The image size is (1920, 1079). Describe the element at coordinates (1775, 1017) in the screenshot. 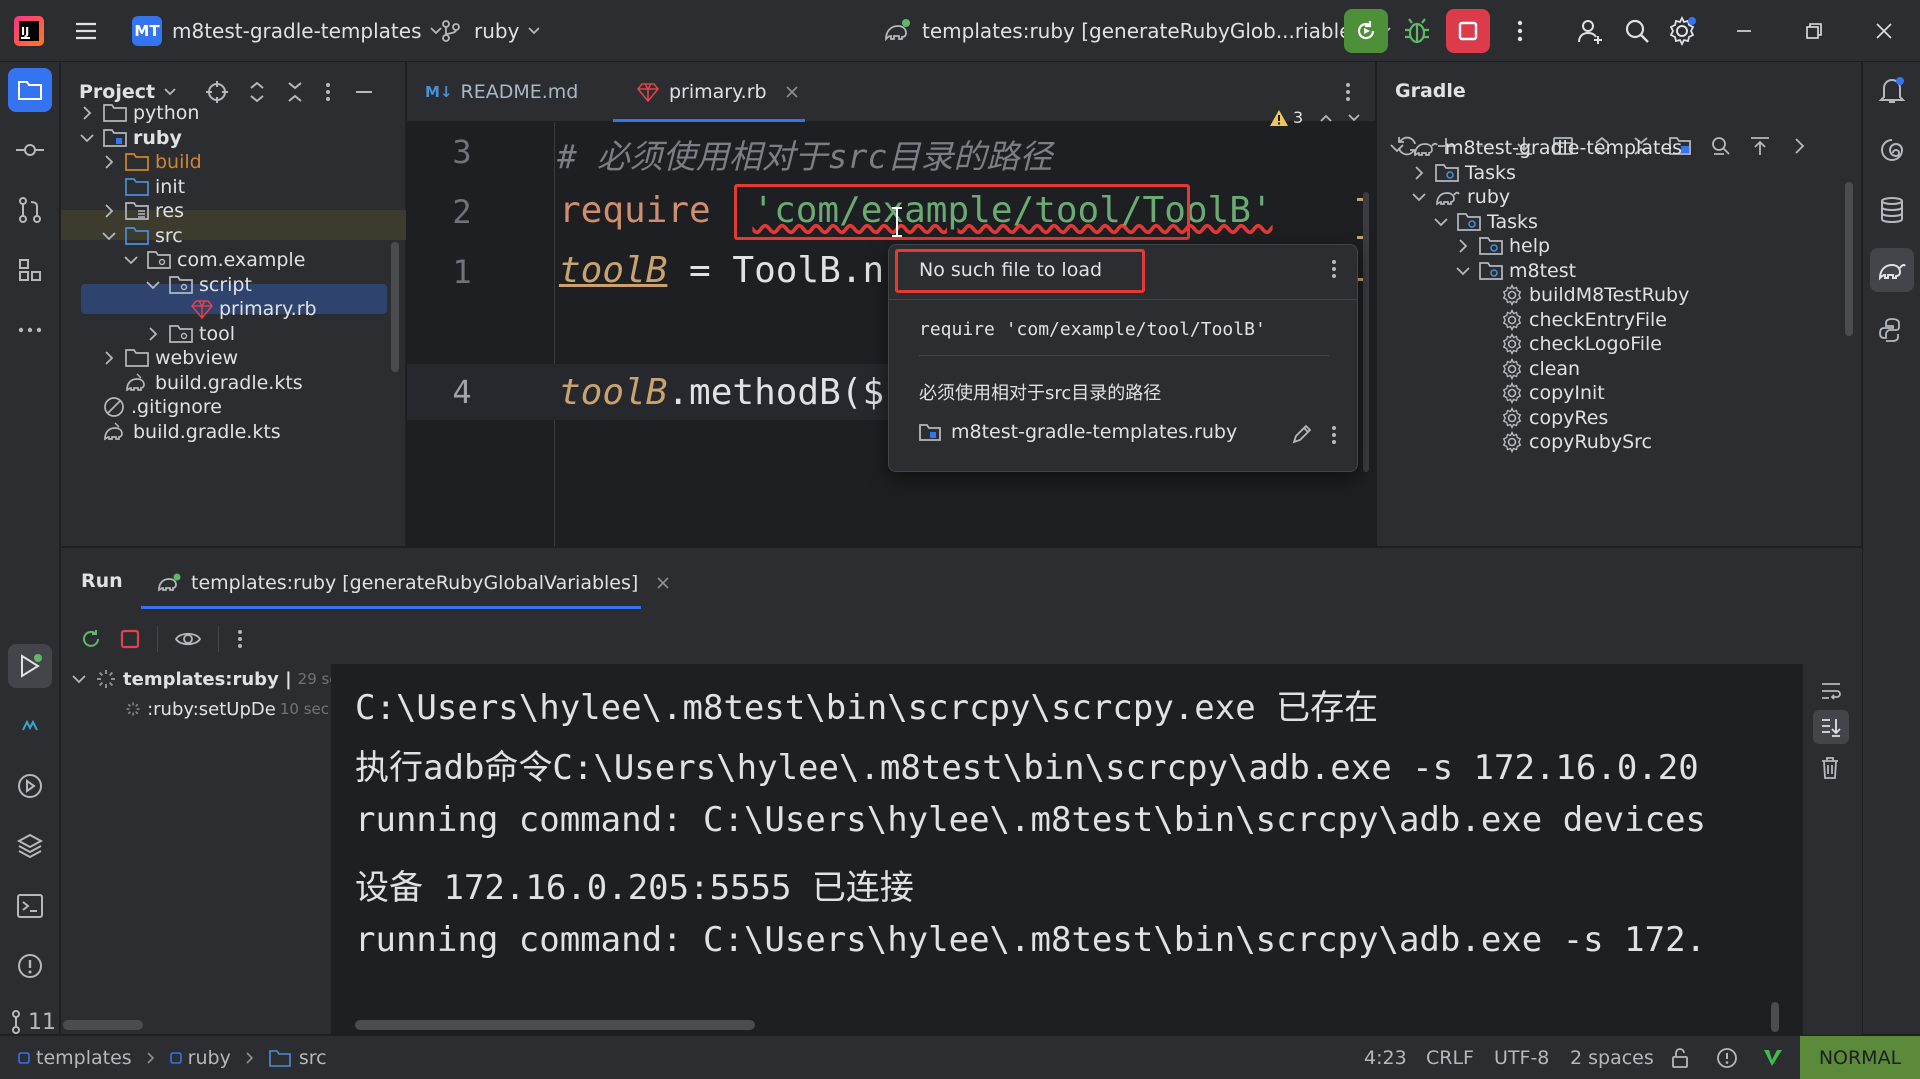

I see `console-v-scrollbar` at that location.